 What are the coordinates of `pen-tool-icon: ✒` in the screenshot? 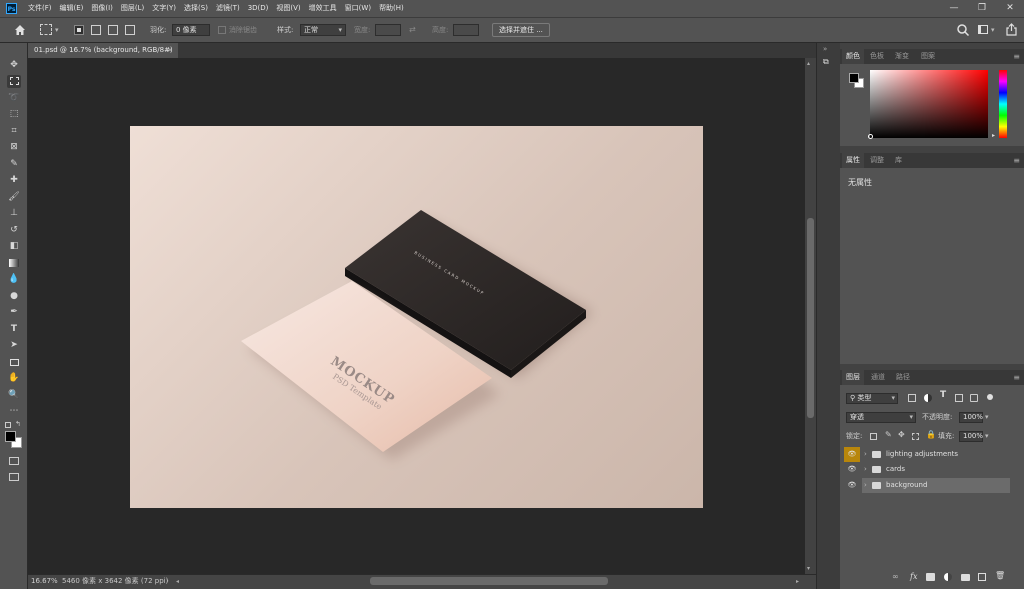 It's located at (14, 312).